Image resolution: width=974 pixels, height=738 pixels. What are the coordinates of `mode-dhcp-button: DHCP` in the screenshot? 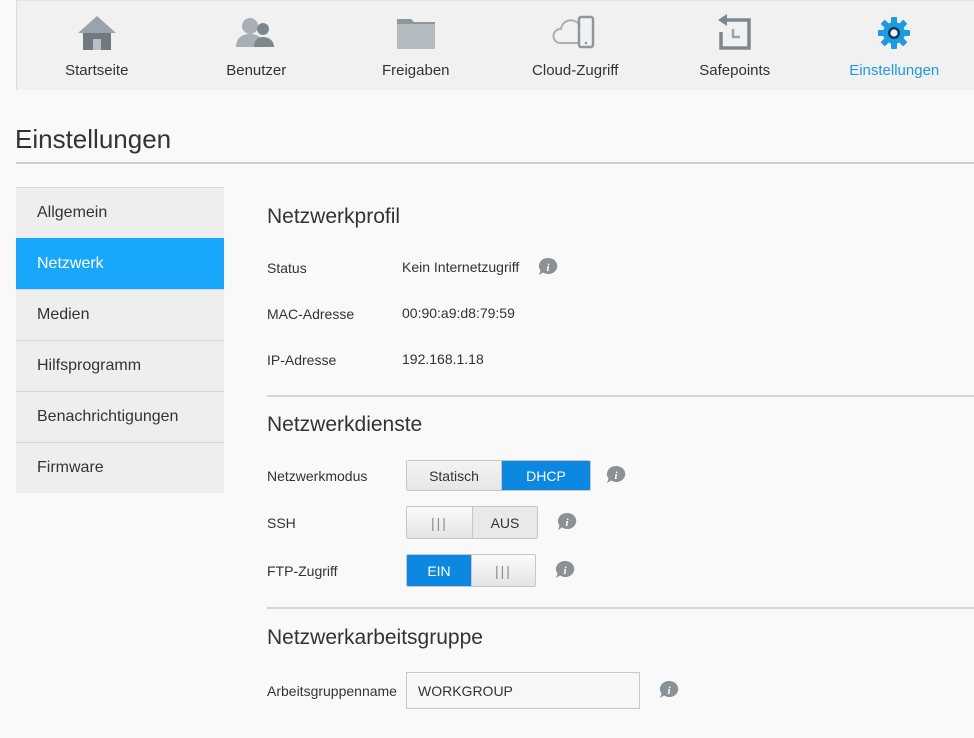 It's located at (545, 475).